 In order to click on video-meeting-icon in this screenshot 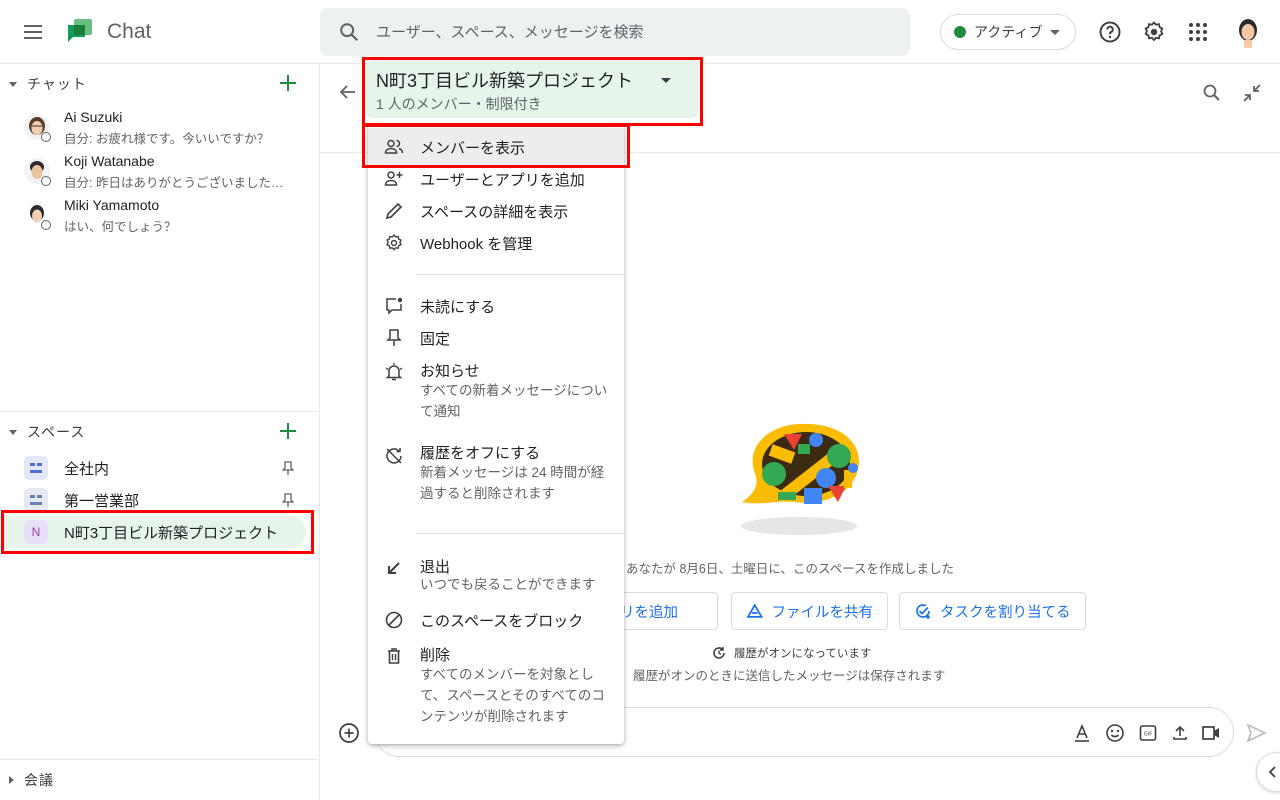, I will do `click(1211, 733)`.